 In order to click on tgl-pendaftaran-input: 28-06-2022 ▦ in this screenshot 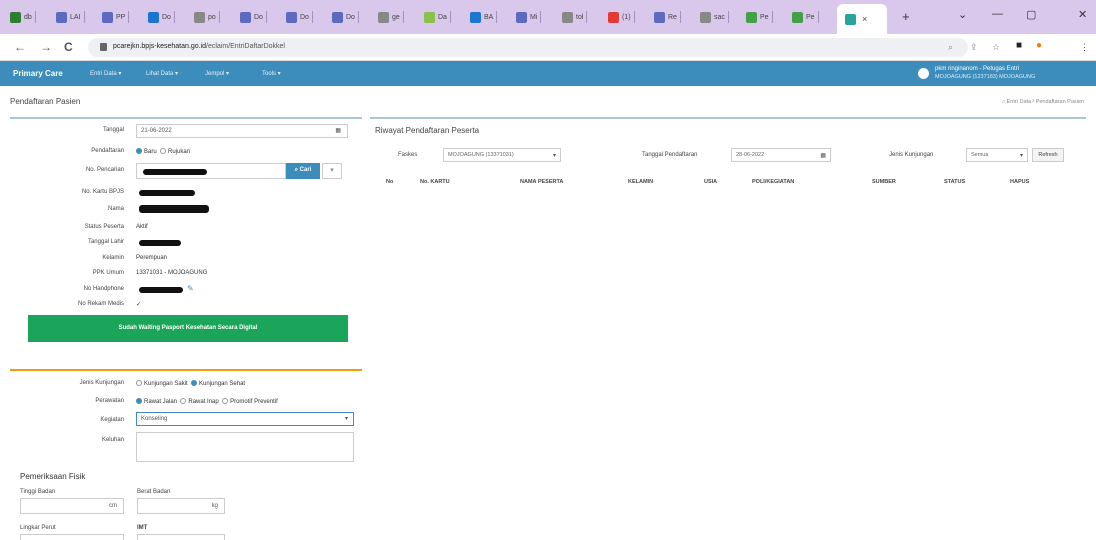, I will do `click(781, 155)`.